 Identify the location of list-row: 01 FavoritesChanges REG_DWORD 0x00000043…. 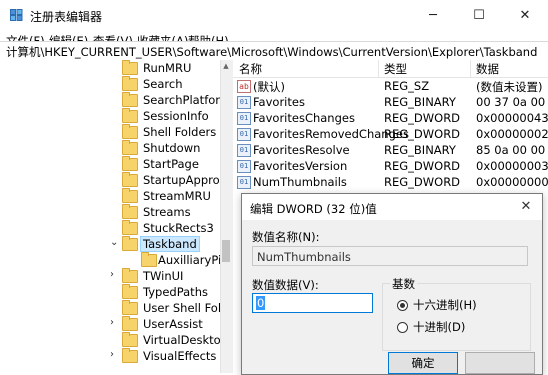
(390, 118).